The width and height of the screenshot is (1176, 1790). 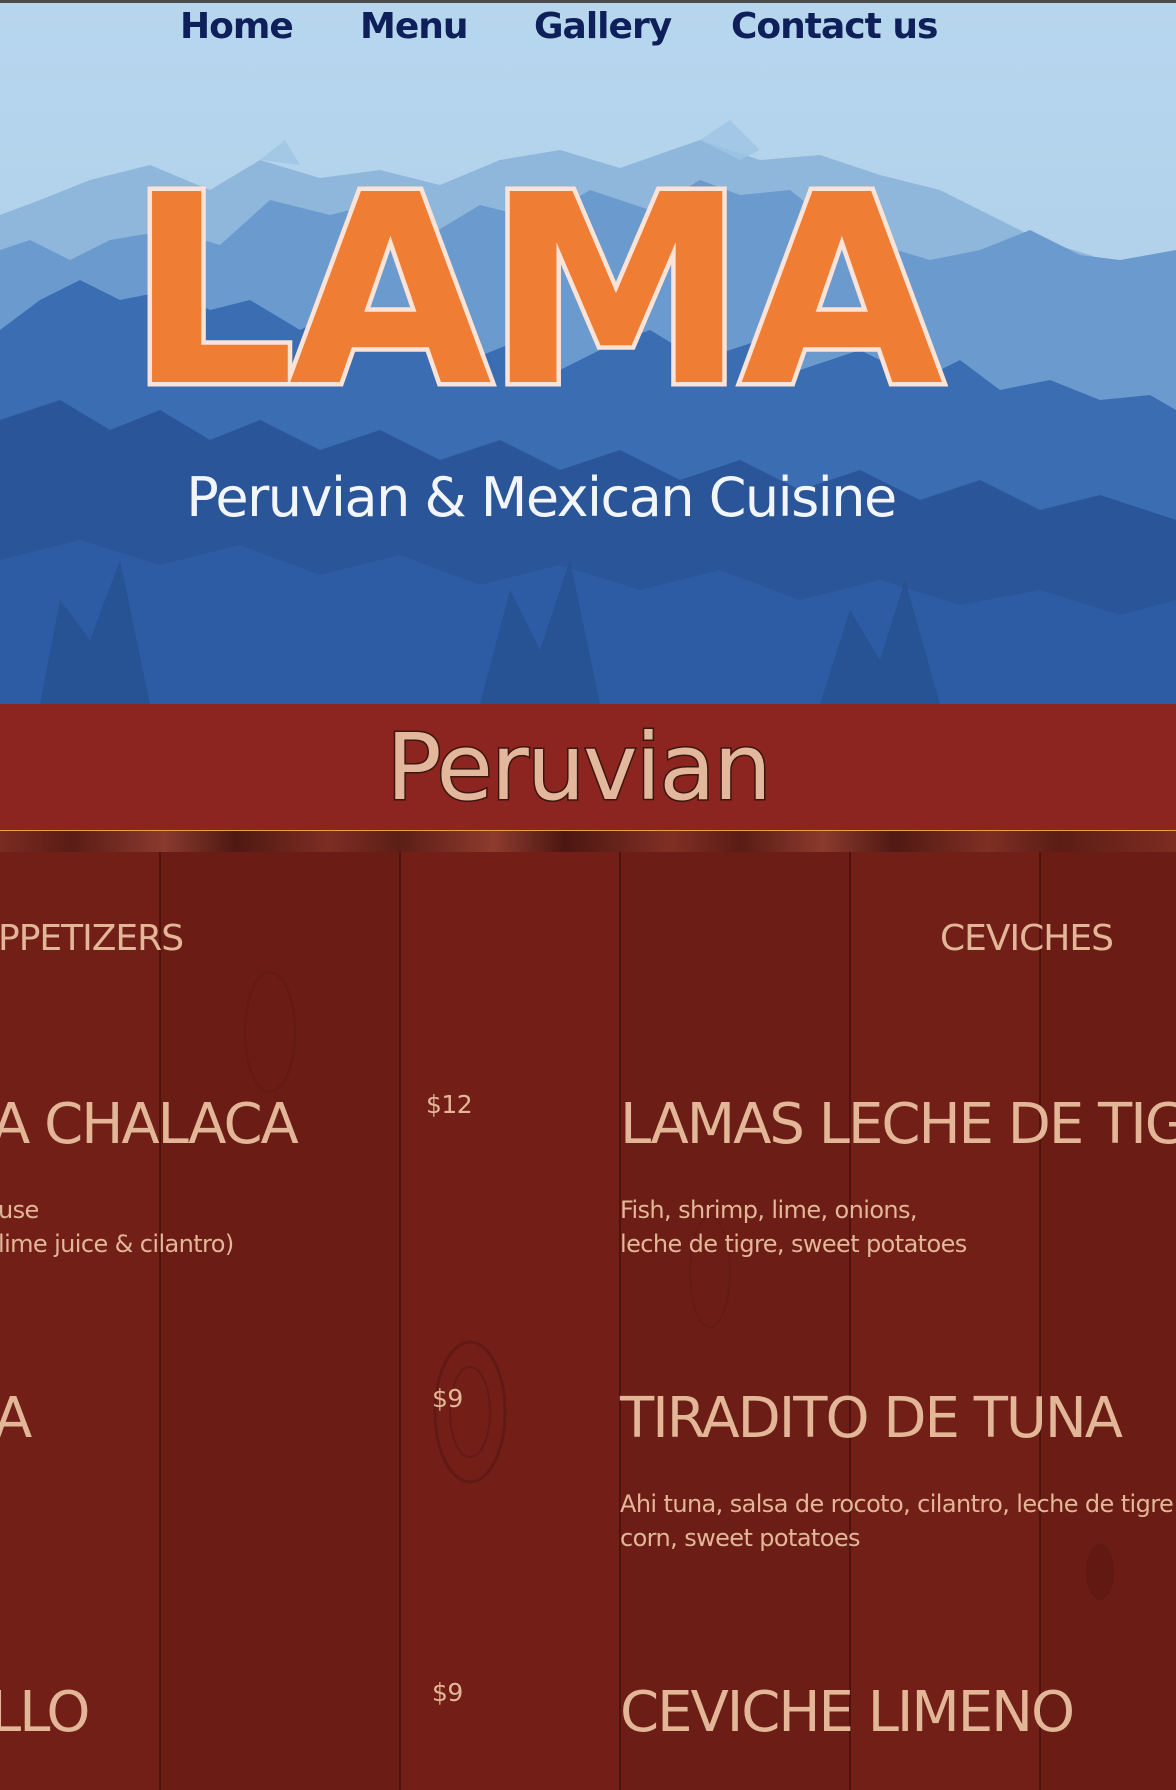 What do you see at coordinates (237, 26) in the screenshot?
I see `nav-home-link: Home` at bounding box center [237, 26].